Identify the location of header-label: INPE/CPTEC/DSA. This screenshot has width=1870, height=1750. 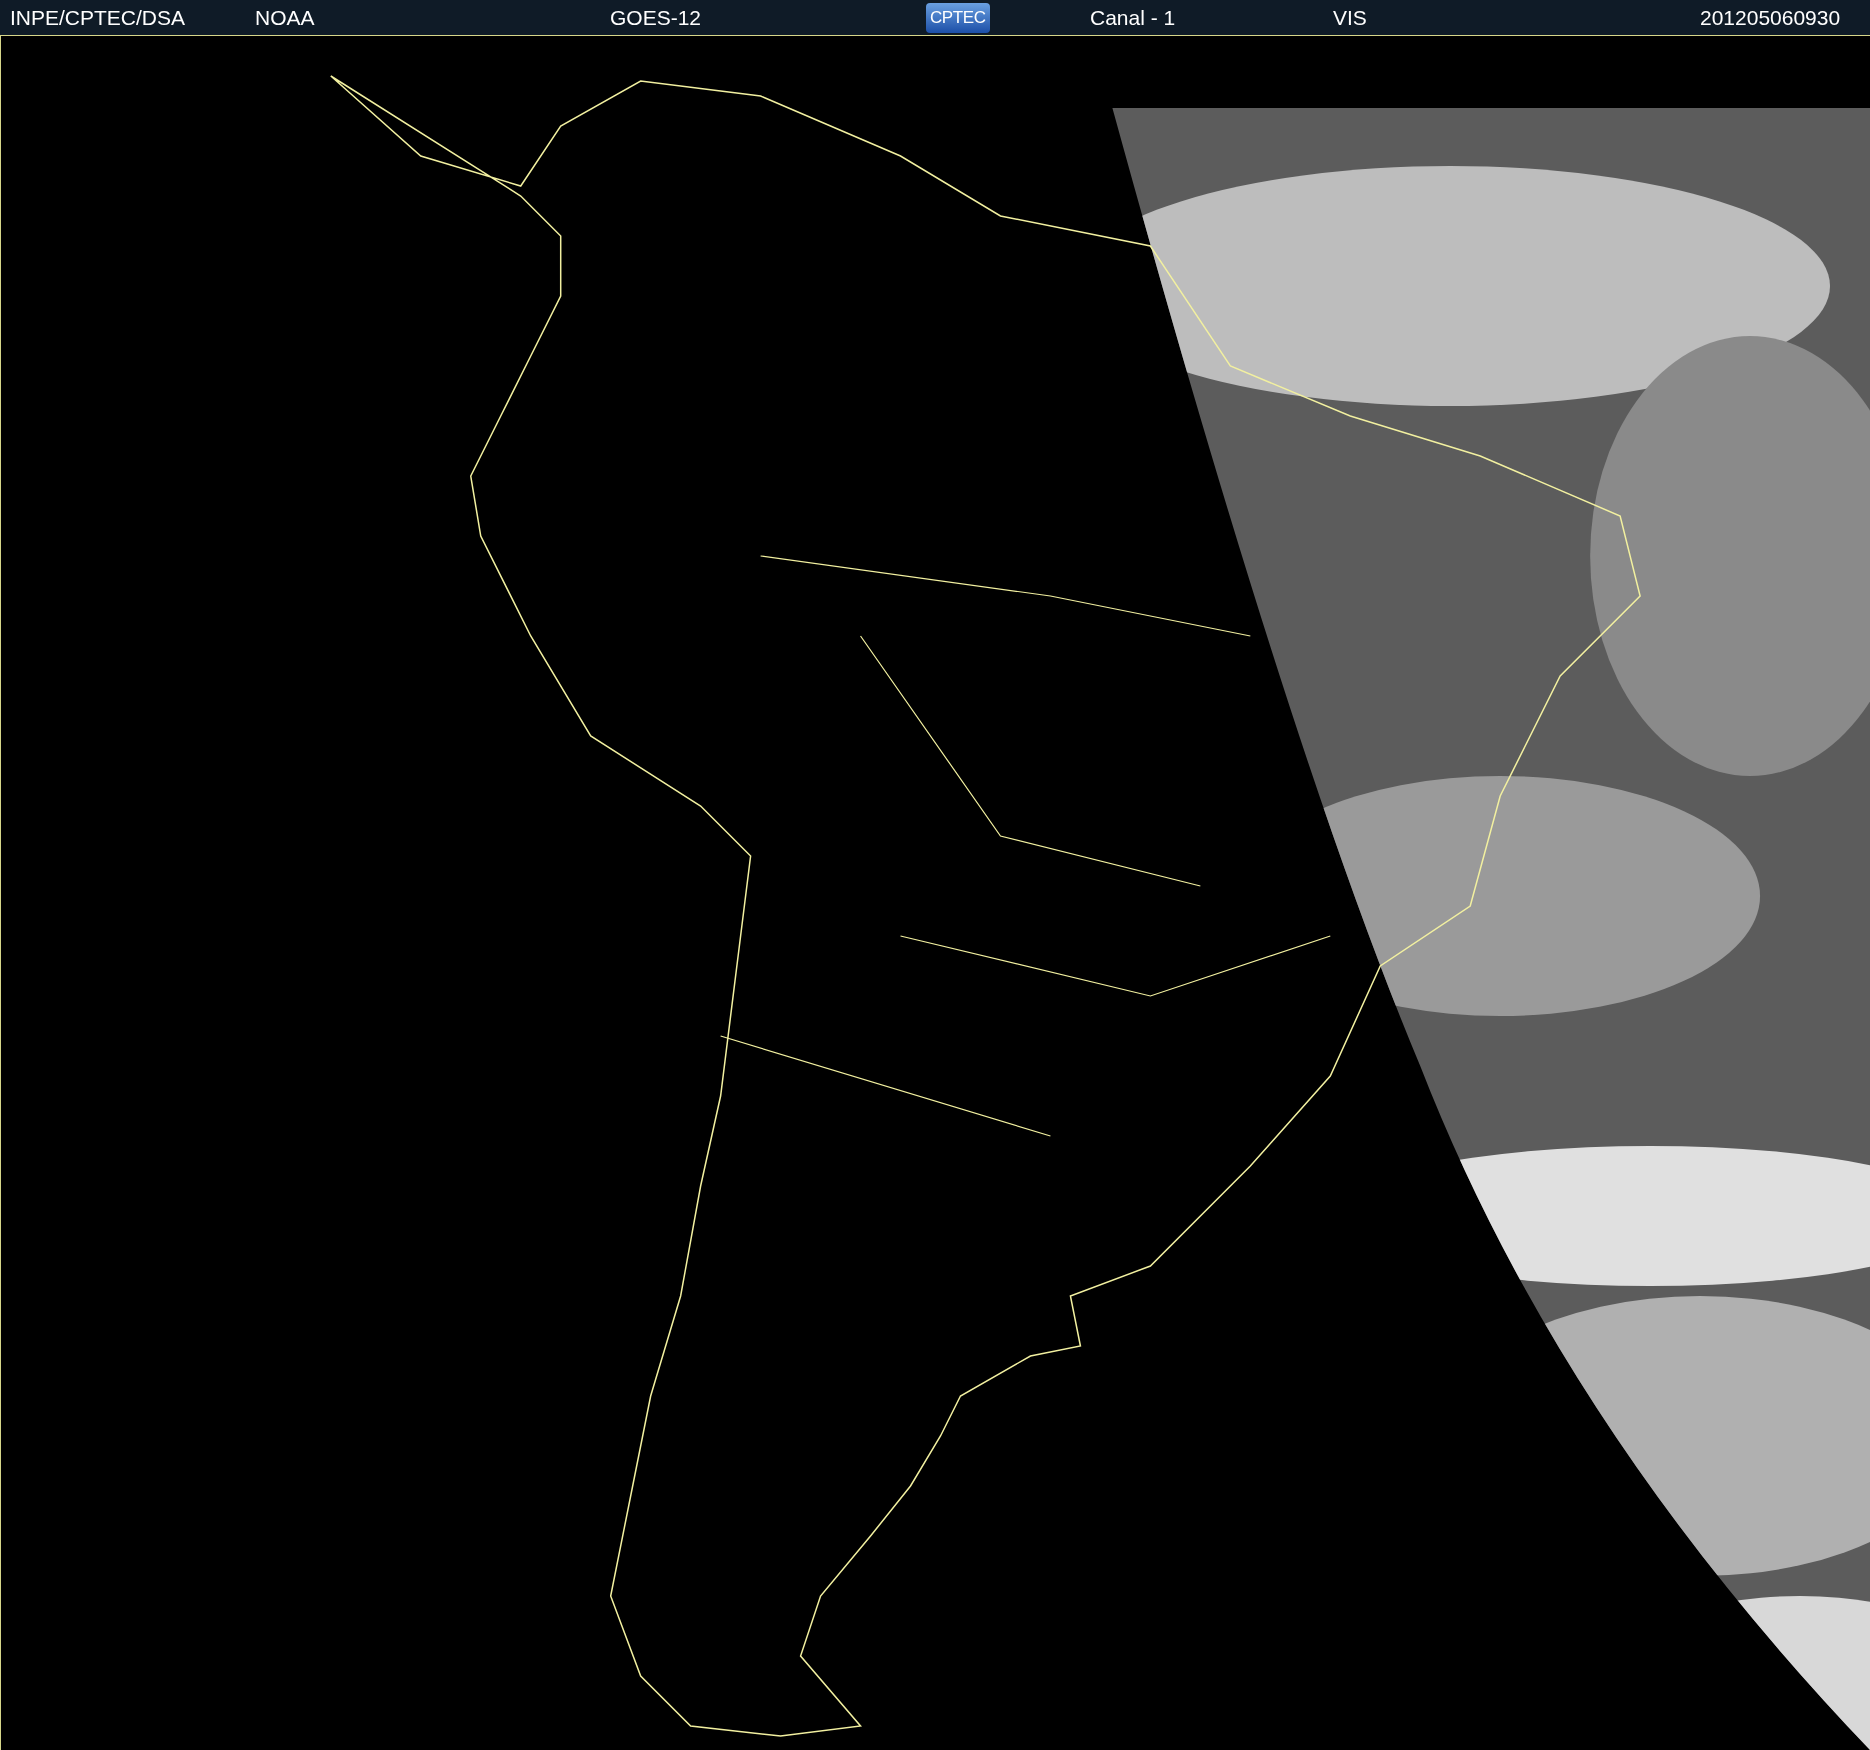
(98, 17).